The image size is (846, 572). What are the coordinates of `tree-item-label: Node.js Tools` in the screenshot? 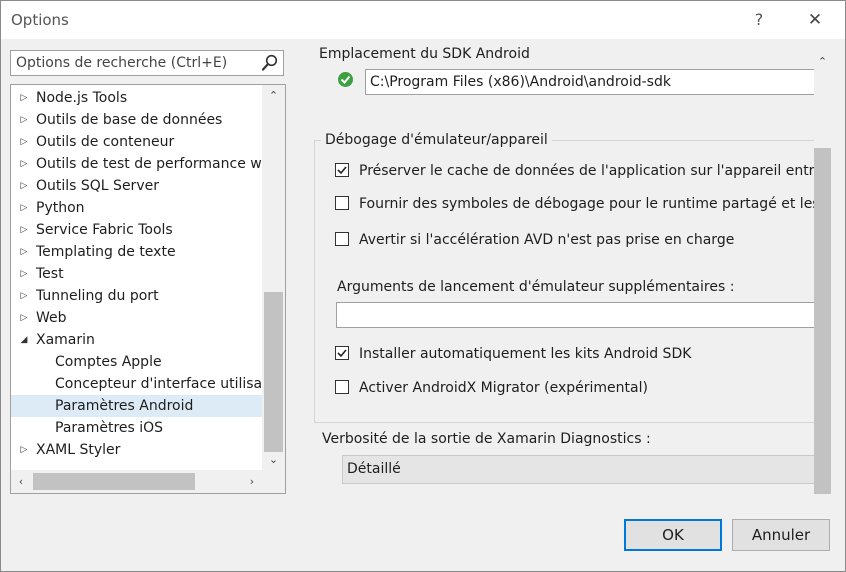 It's located at (82, 98).